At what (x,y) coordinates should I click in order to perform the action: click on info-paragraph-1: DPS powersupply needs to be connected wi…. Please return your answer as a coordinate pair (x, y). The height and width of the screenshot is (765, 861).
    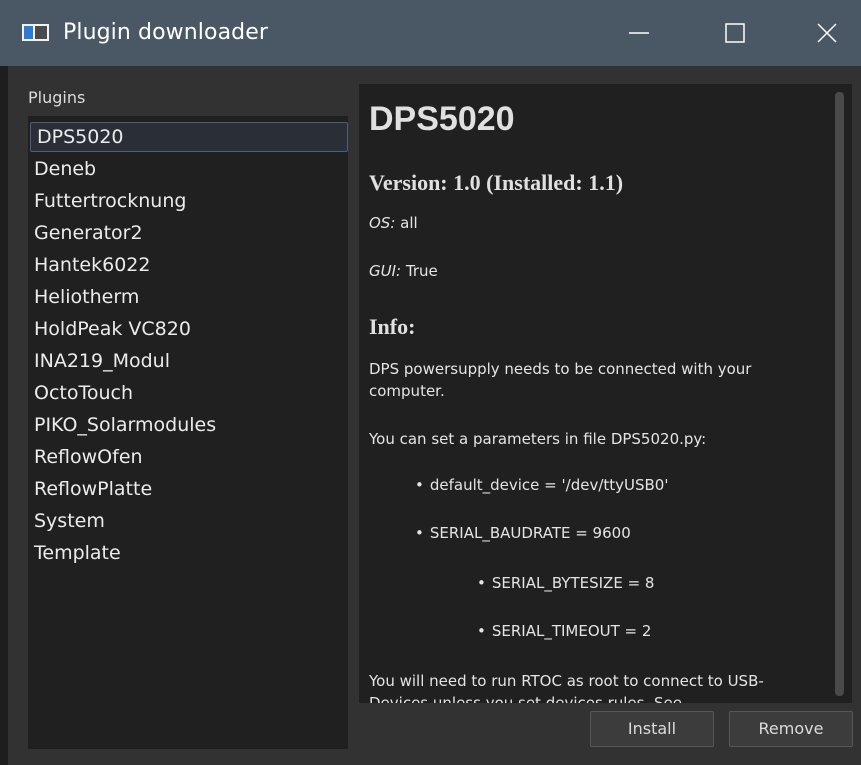
    Looking at the image, I should click on (560, 380).